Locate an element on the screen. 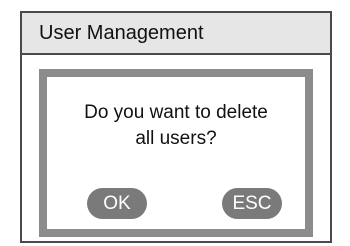 This screenshot has height=246, width=350. window-title: User Management is located at coordinates (121, 33).